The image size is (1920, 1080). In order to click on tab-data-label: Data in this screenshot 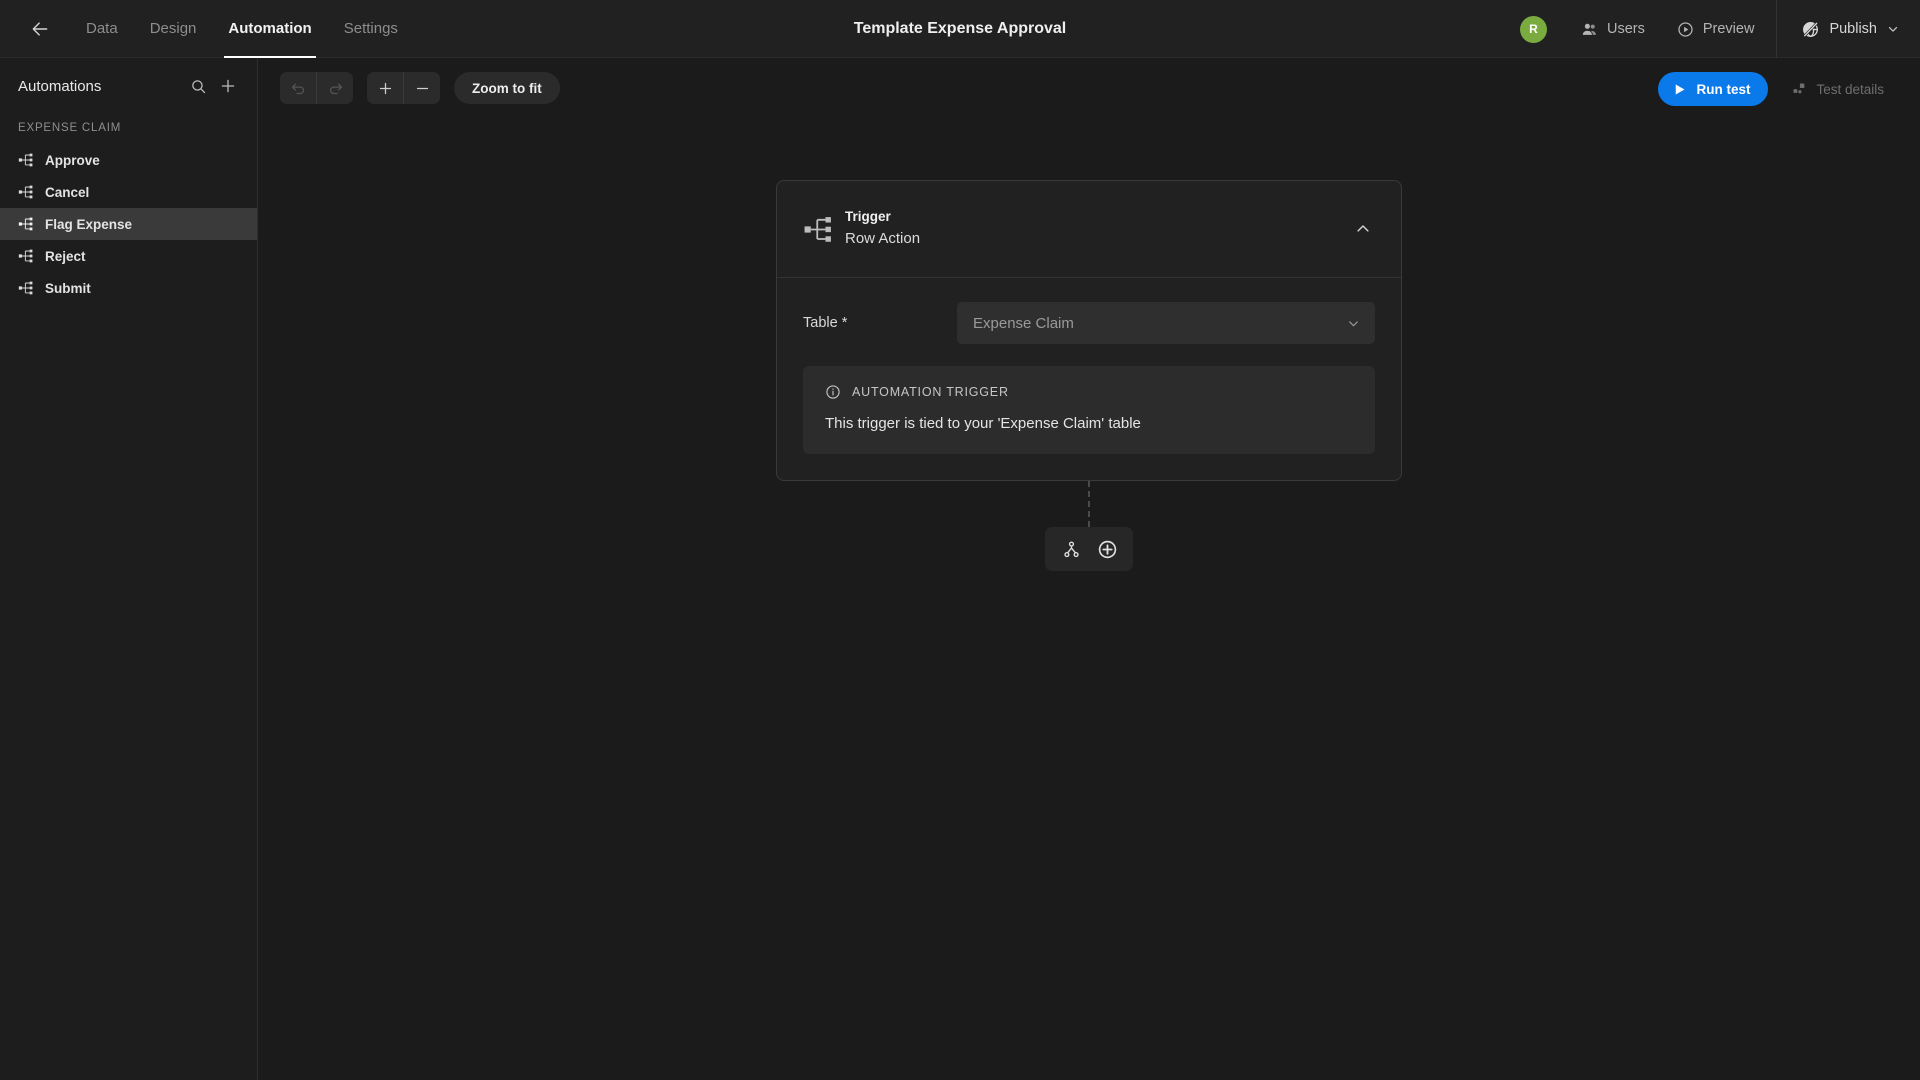, I will do `click(102, 28)`.